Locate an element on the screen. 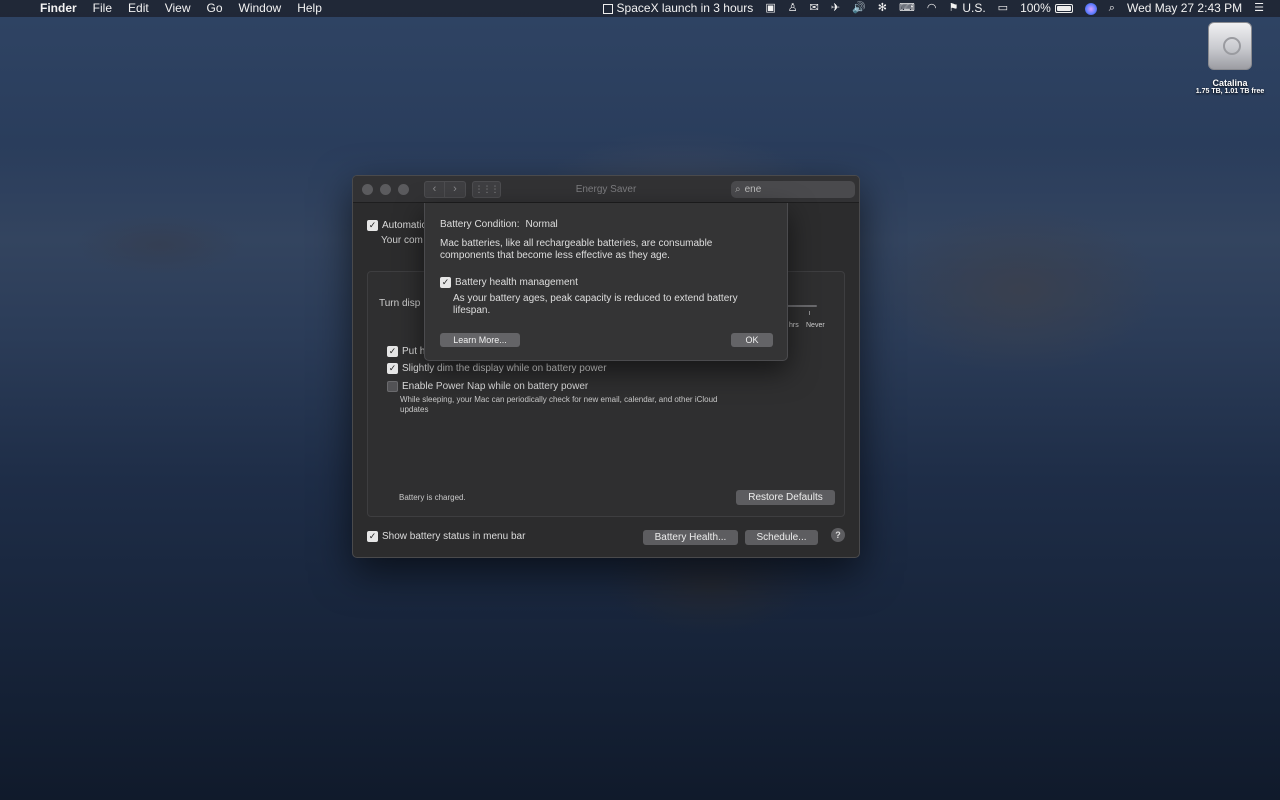 Image resolution: width=1280 pixels, height=800 pixels. battery-health-management-option: ✓ Battery health management is located at coordinates (509, 282).